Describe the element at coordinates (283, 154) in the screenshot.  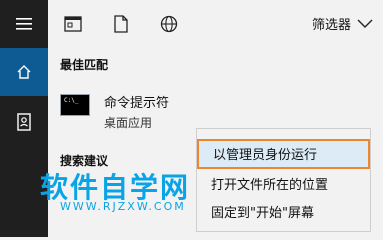
I see `menu-item-run-as-admin: 以管理员身份运行` at that location.